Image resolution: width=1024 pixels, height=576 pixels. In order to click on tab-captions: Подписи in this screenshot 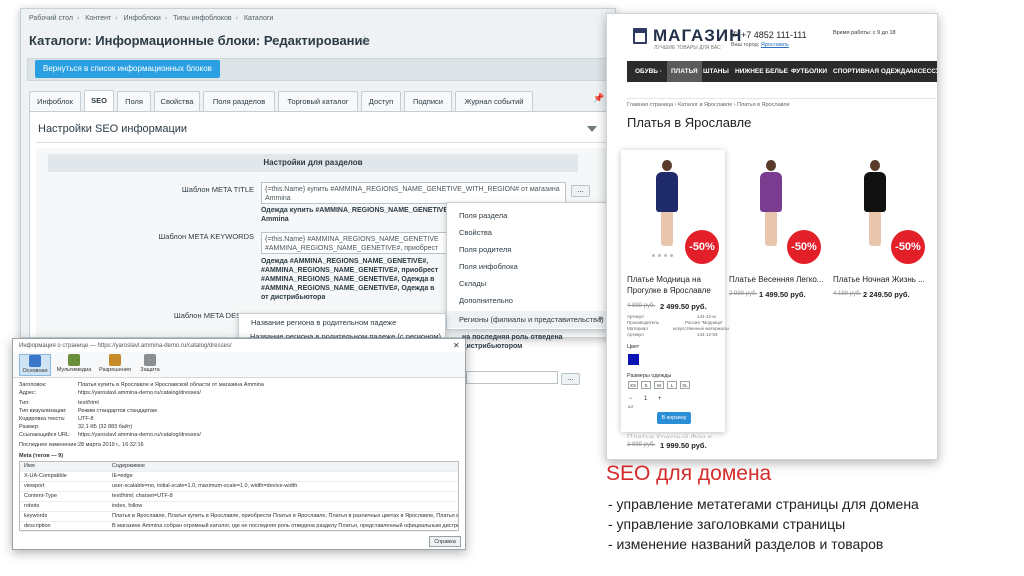, I will do `click(428, 101)`.